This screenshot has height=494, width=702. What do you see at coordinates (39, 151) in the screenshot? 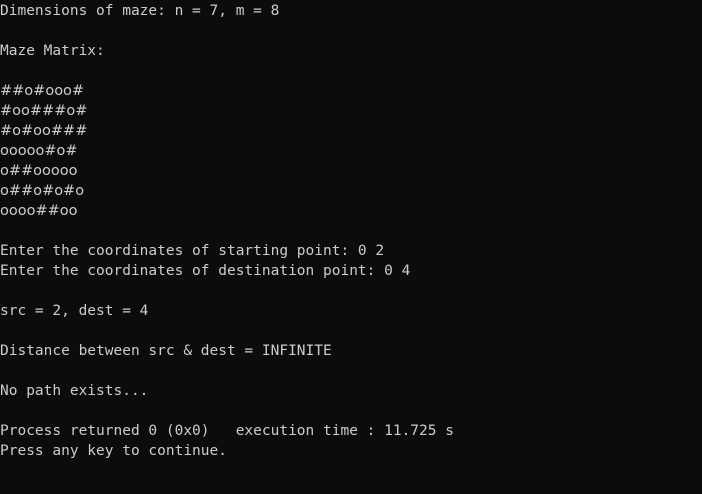
I see `maze-row: ooooo#o#` at bounding box center [39, 151].